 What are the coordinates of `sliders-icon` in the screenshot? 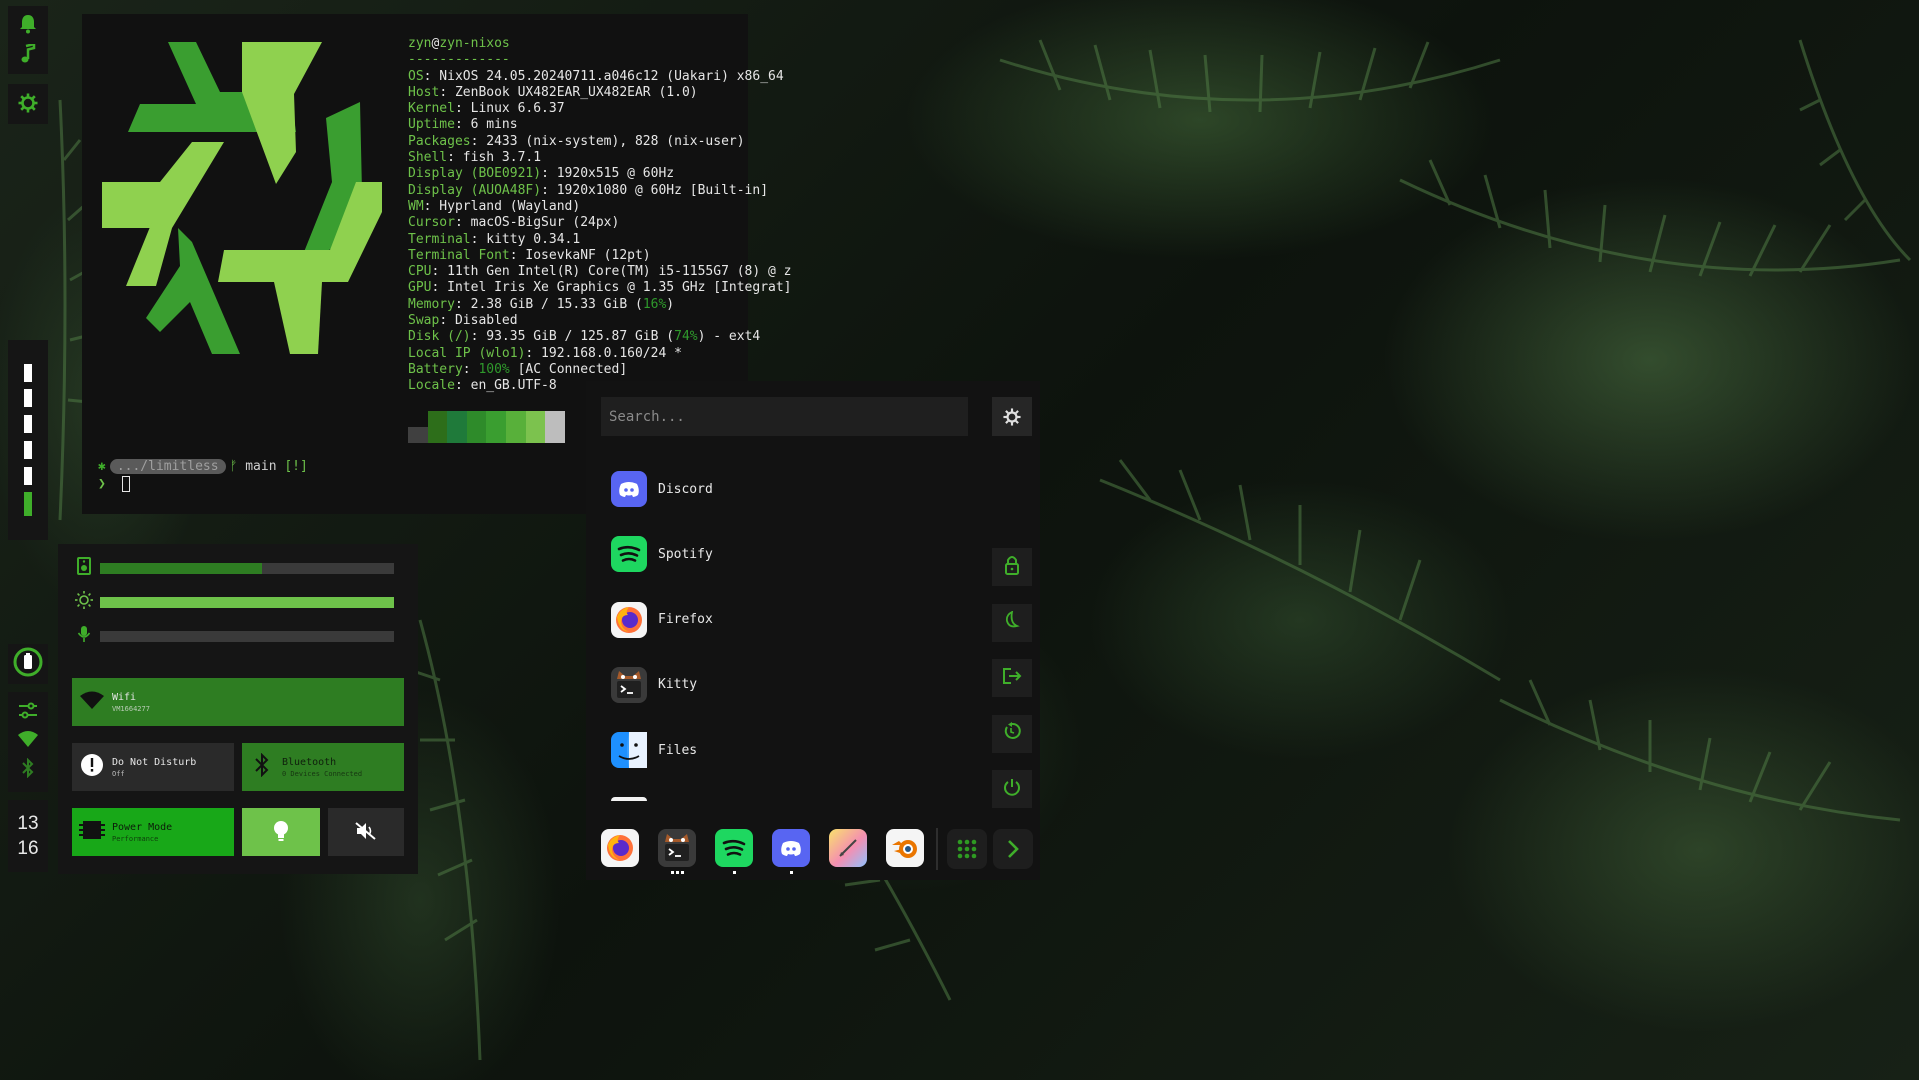 It's located at (28, 713).